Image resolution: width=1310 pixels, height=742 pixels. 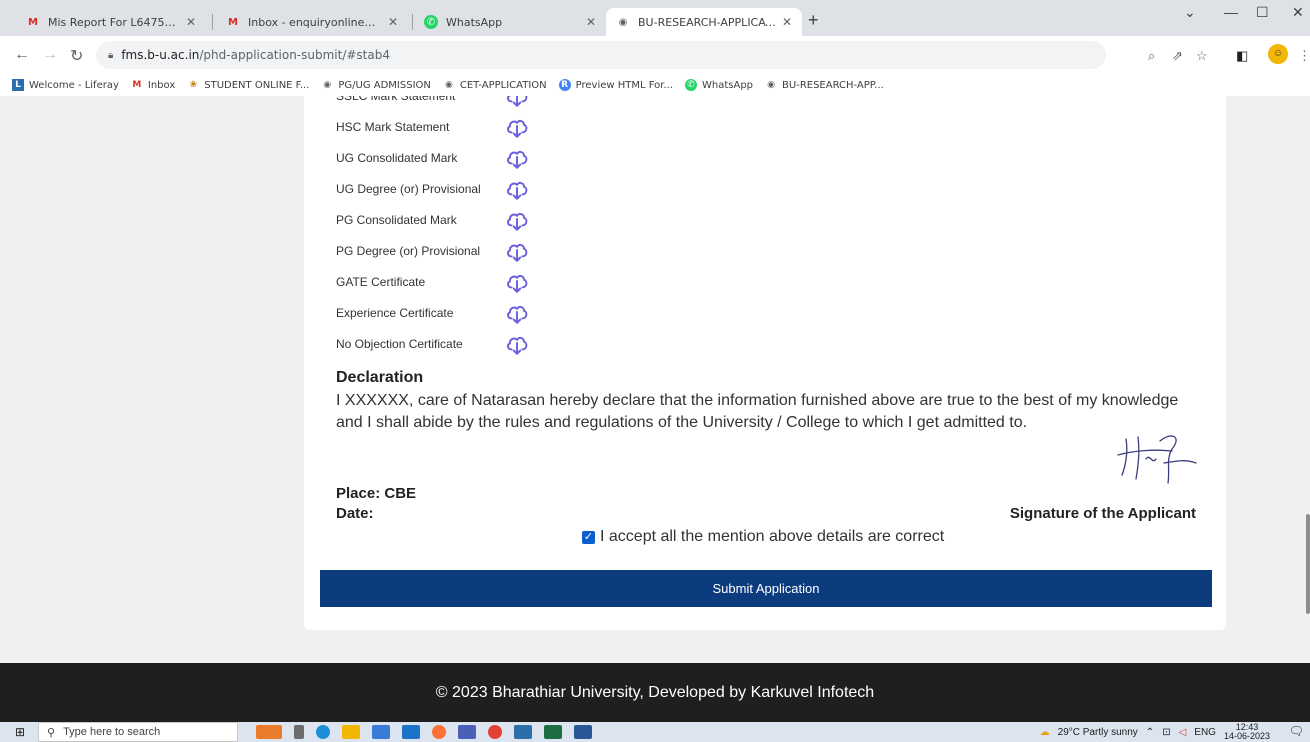 I want to click on notification-icon: 🗨︎, so click(x=1296, y=731).